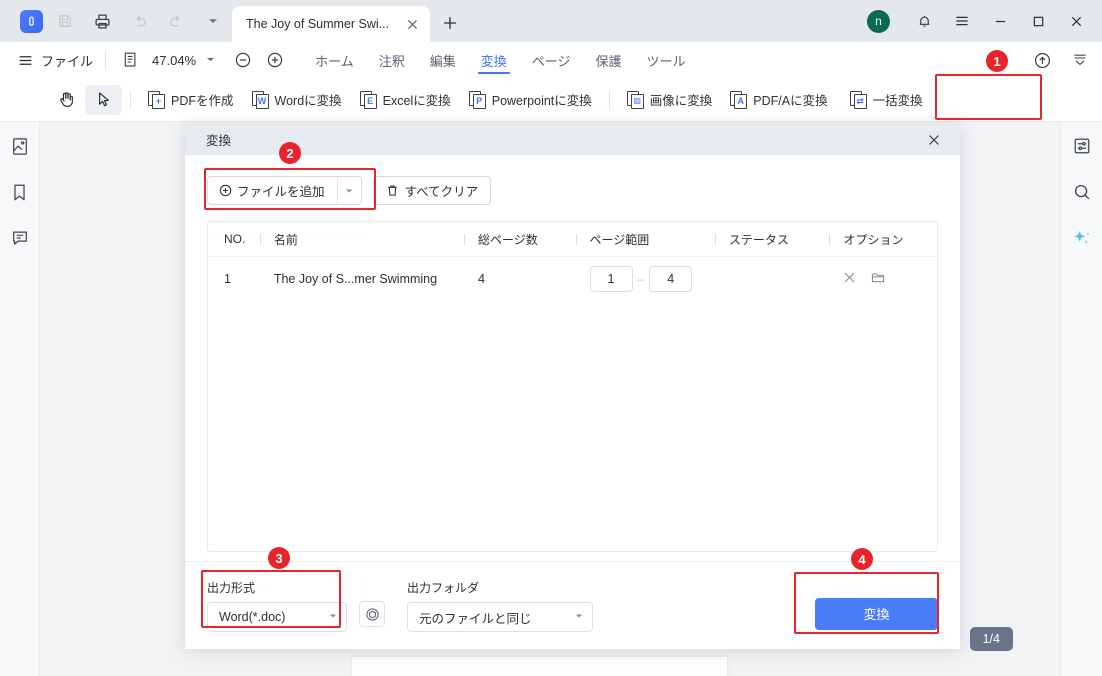 The width and height of the screenshot is (1102, 676). Describe the element at coordinates (572, 139) in the screenshot. I see `dialog-header: 変換` at that location.